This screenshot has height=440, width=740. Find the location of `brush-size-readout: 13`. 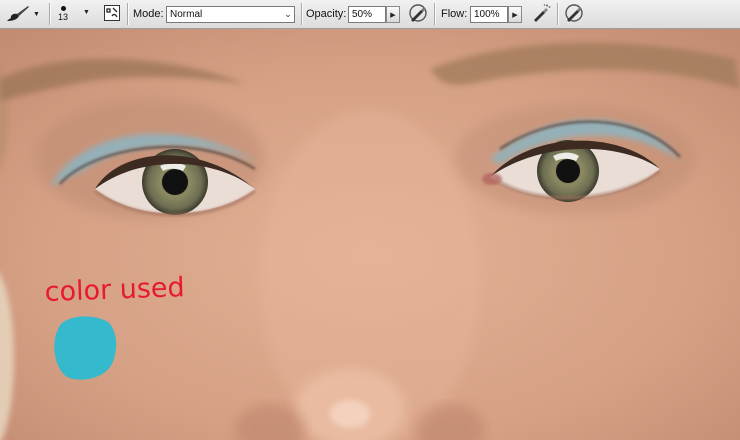

brush-size-readout: 13 is located at coordinates (63, 17).